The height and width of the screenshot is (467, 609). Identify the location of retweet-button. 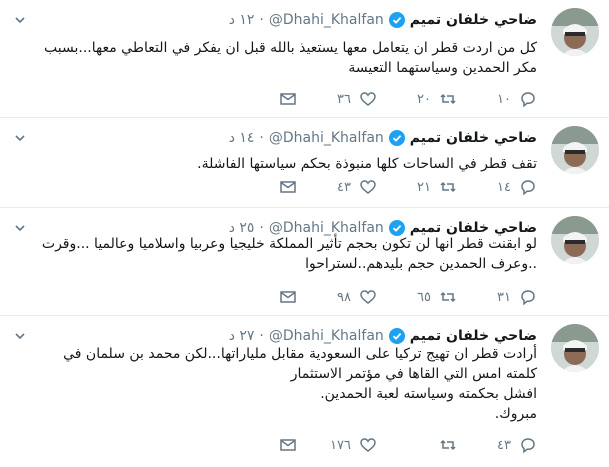
(417, 445).